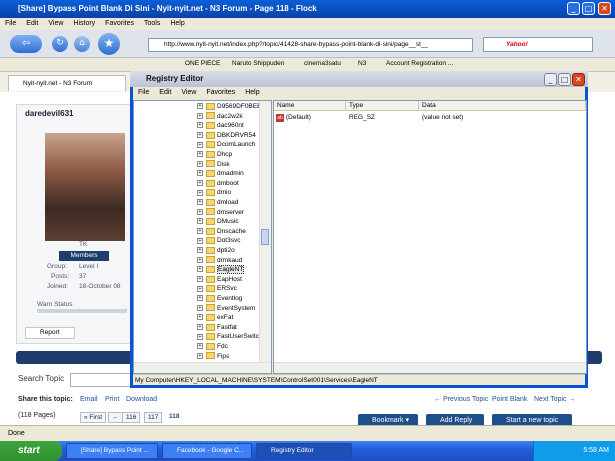  I want to click on task-registry-editor: Registry Editor, so click(304, 451).